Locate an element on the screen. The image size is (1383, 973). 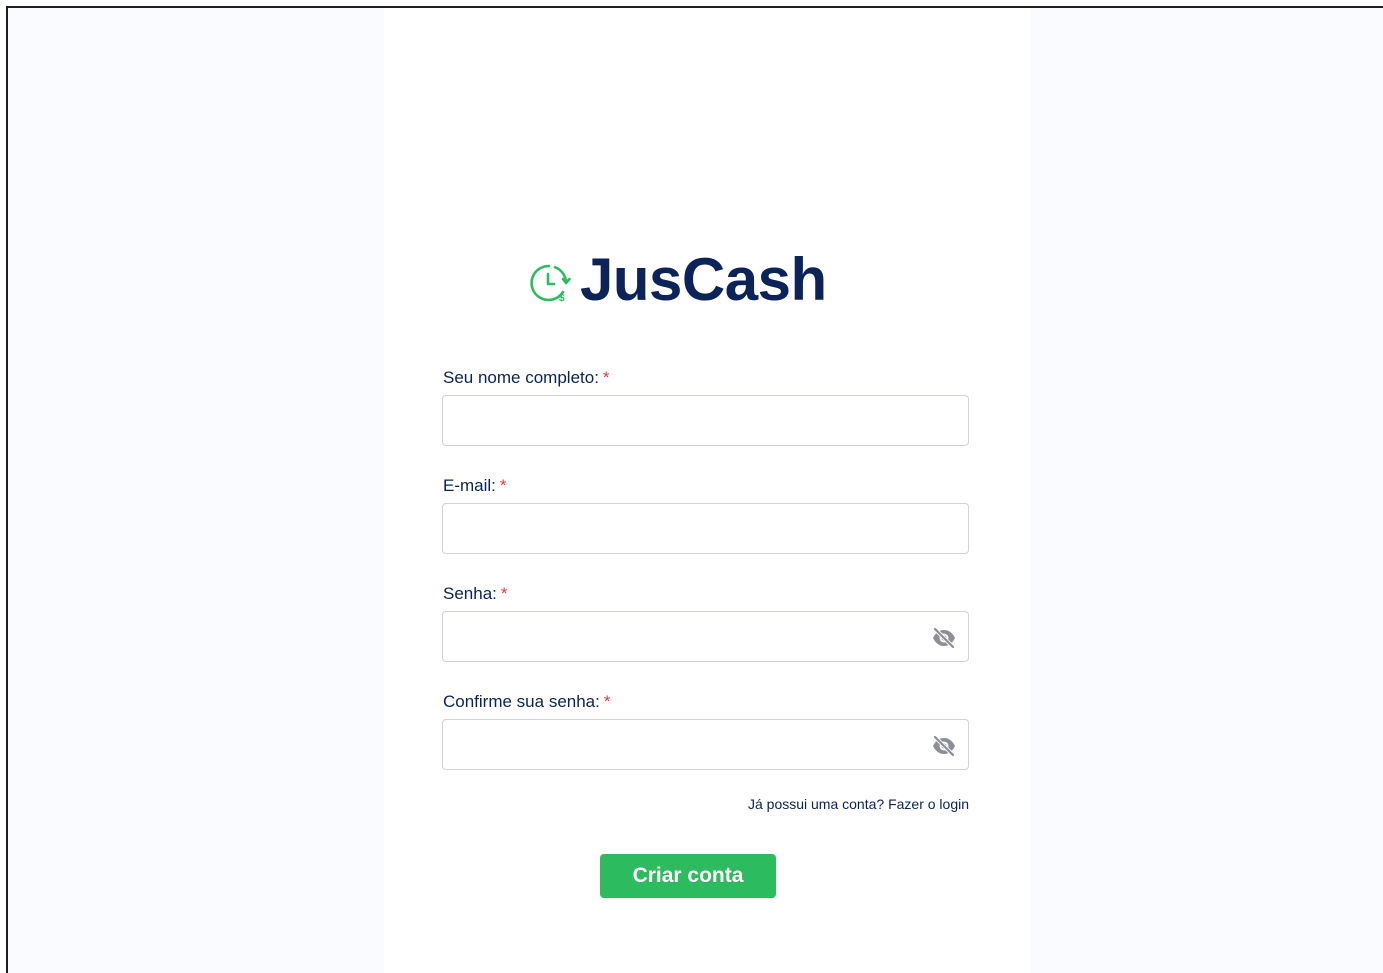
email-label: E-mail: * is located at coordinates (475, 486).